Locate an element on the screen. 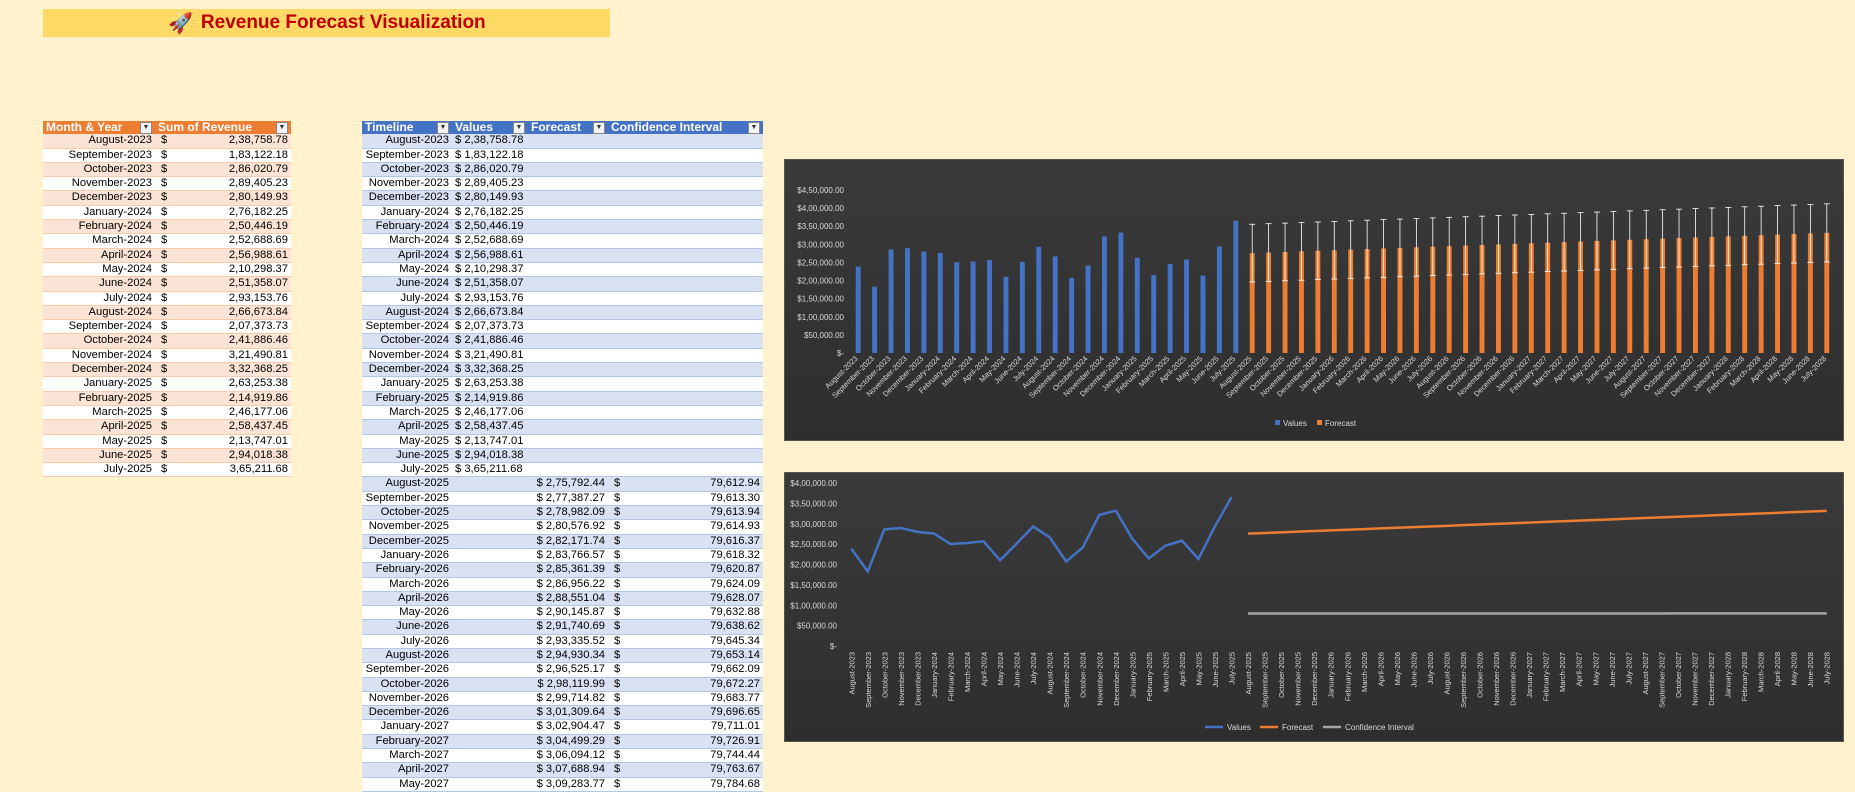  table-row: January-2026$ 2,83,766.57$79,618.32 is located at coordinates (562, 555).